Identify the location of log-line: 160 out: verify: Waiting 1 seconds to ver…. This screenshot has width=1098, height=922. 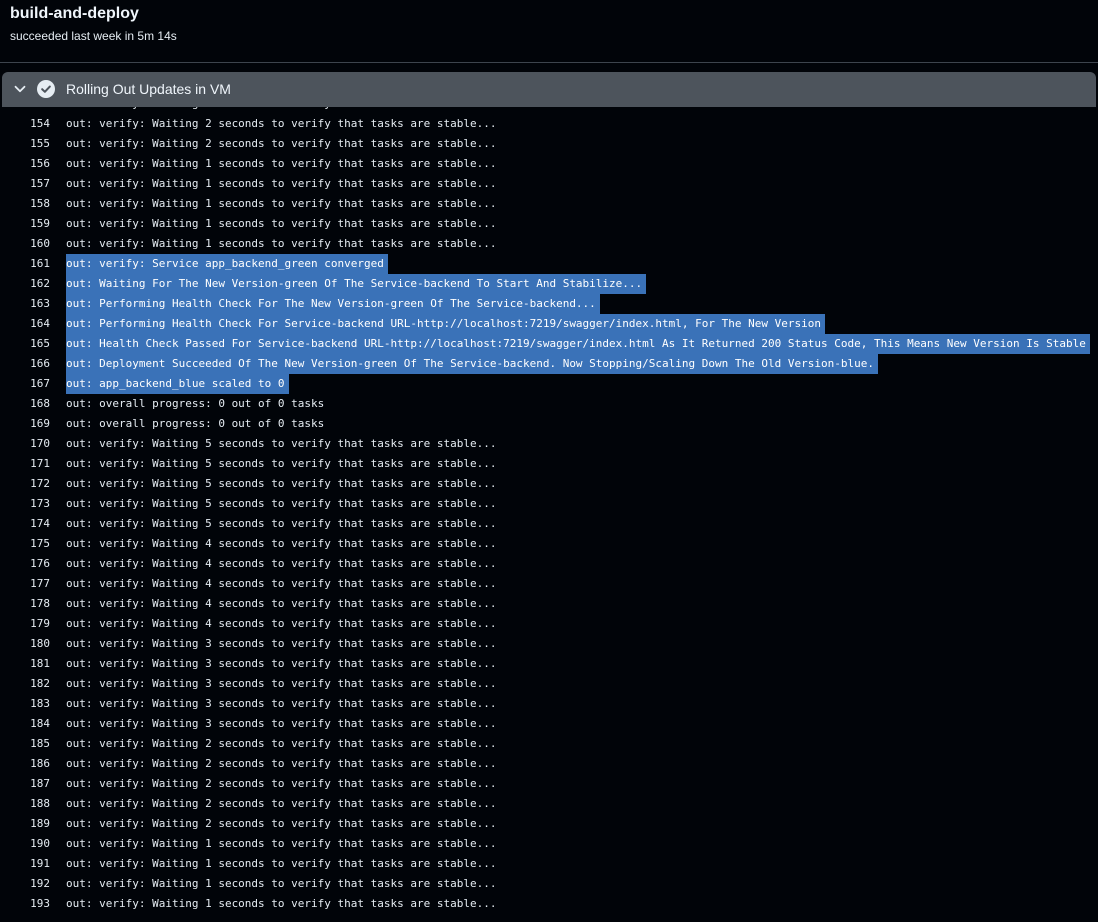
(549, 244).